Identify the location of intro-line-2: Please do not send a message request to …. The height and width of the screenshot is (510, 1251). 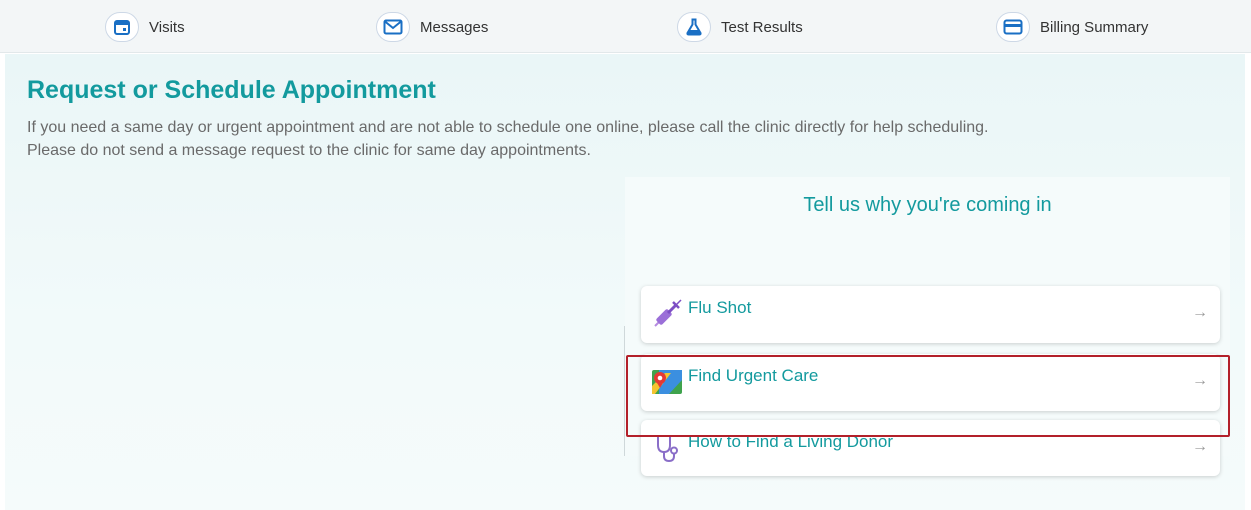
(309, 150).